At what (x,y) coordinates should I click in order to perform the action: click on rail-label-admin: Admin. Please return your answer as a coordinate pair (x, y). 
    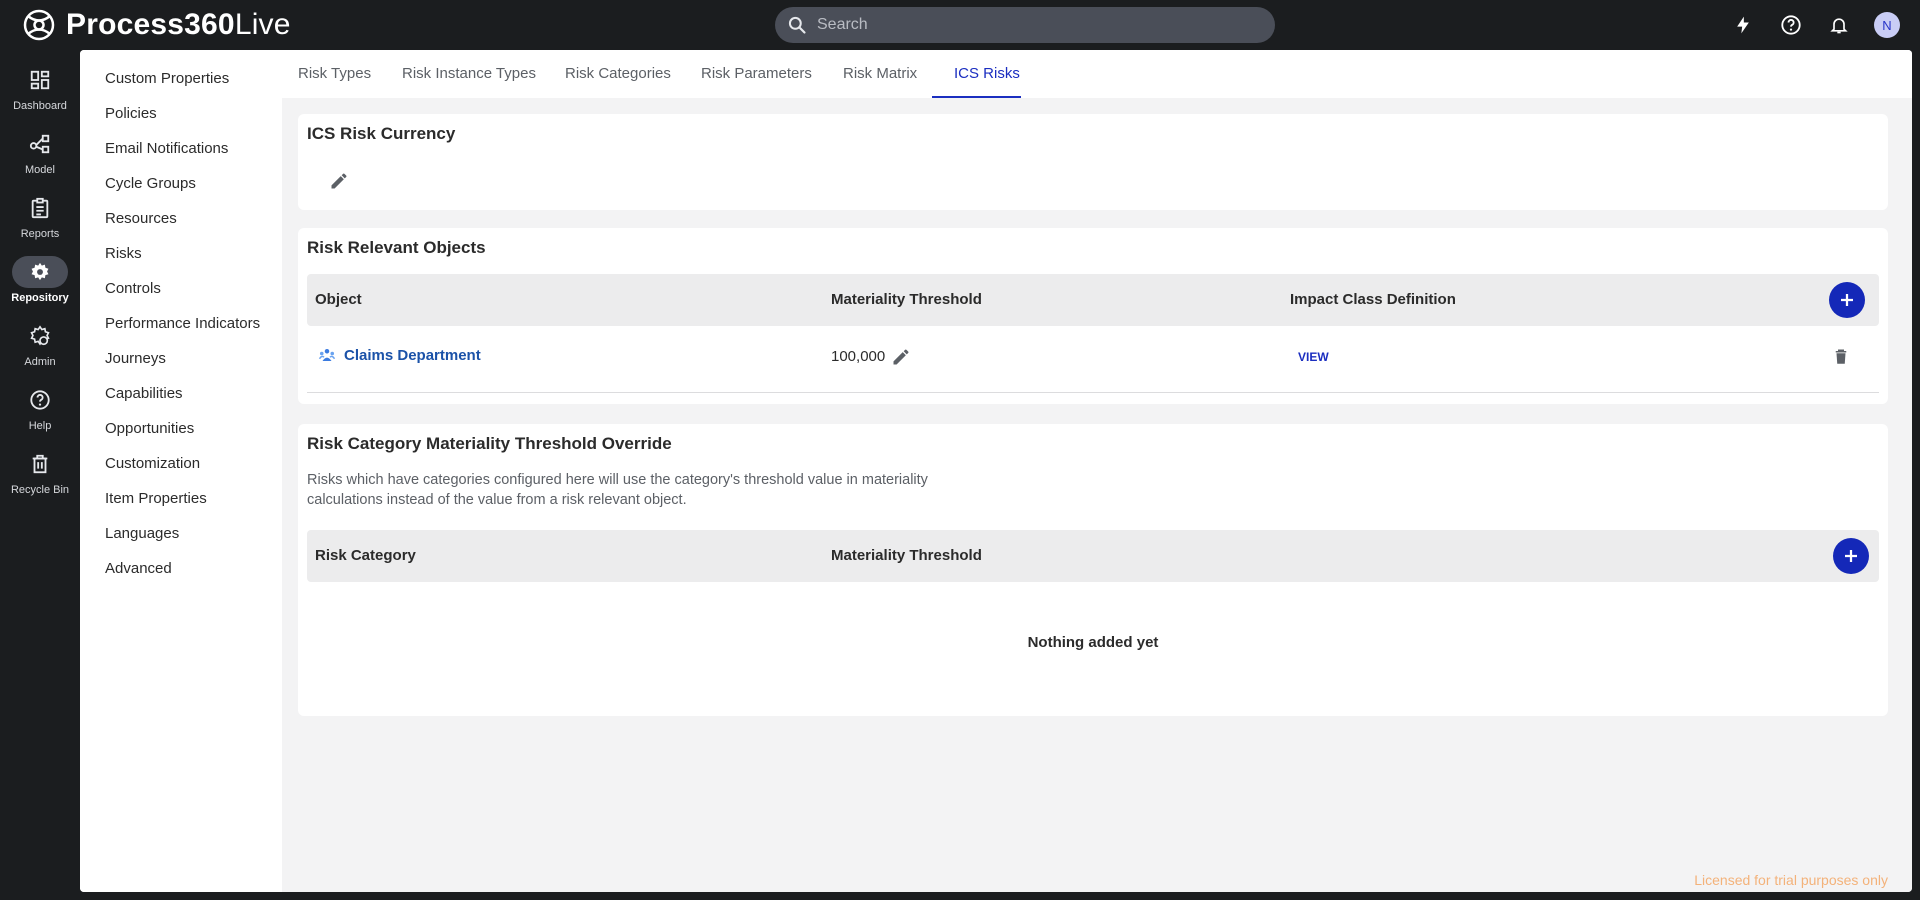
    Looking at the image, I should click on (40, 362).